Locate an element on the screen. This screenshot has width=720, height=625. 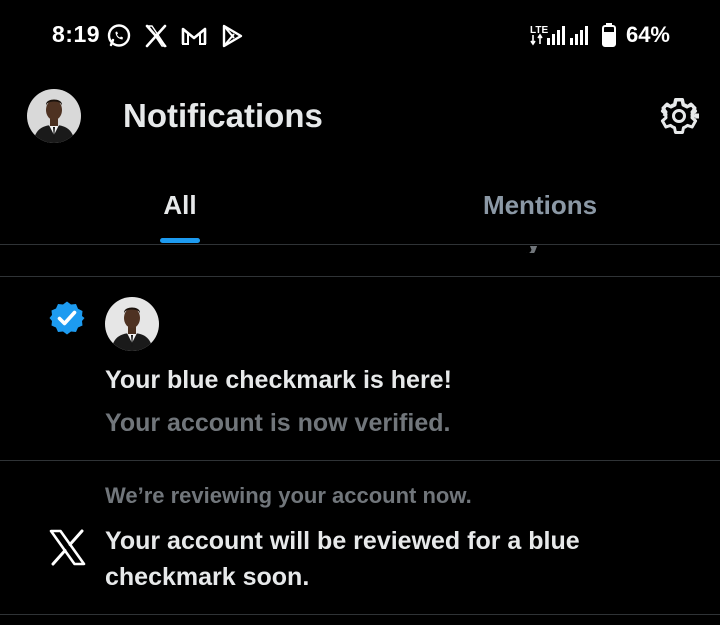
tab-all: All is located at coordinates (180, 208).